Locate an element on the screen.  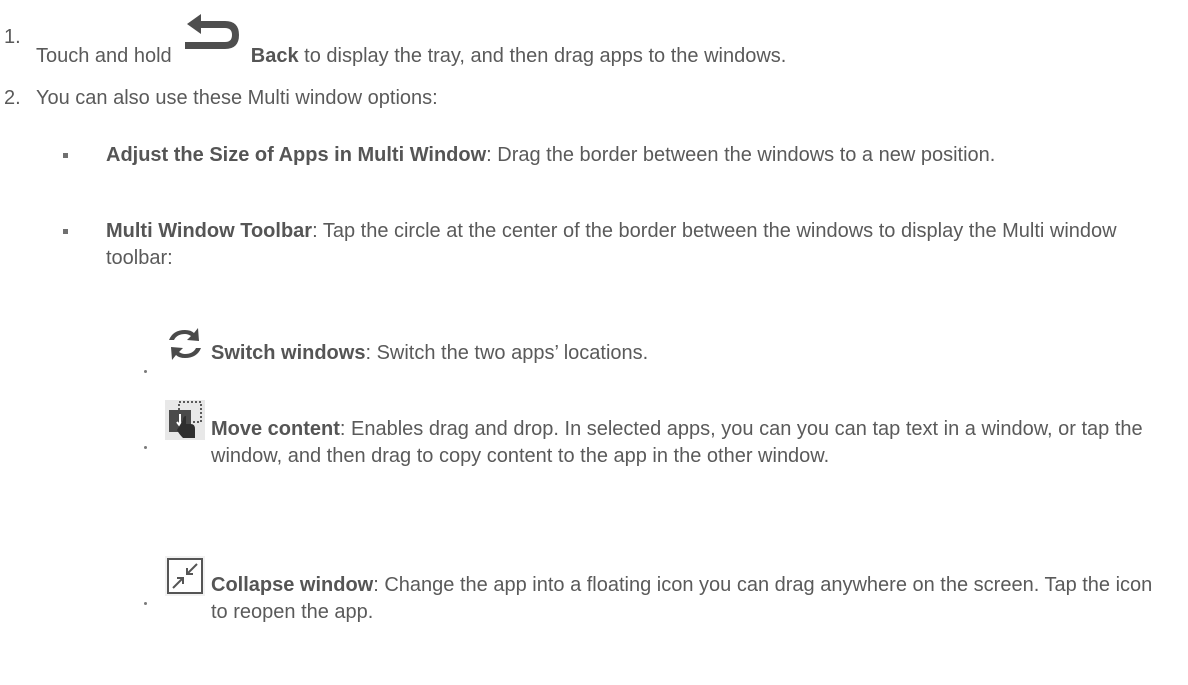
step-number: 2. is located at coordinates (12, 98).